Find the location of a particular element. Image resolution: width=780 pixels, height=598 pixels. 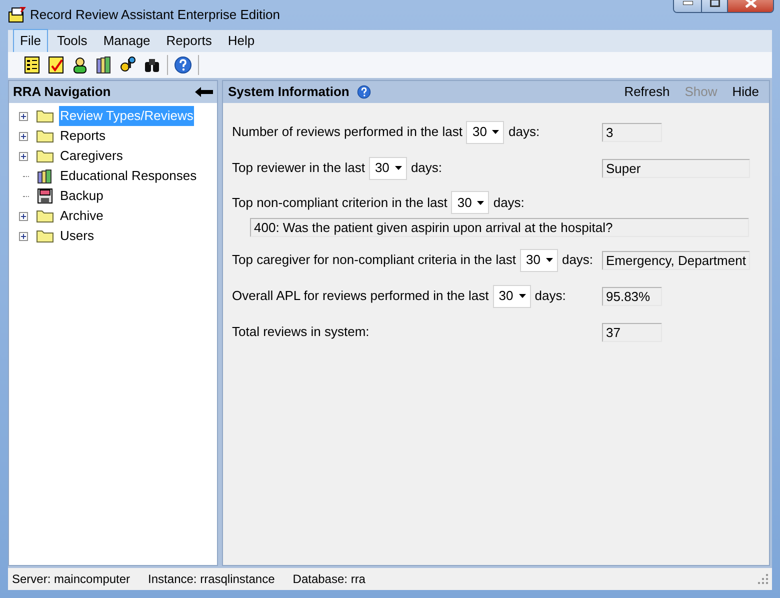

pin-arrow-icon is located at coordinates (204, 92).